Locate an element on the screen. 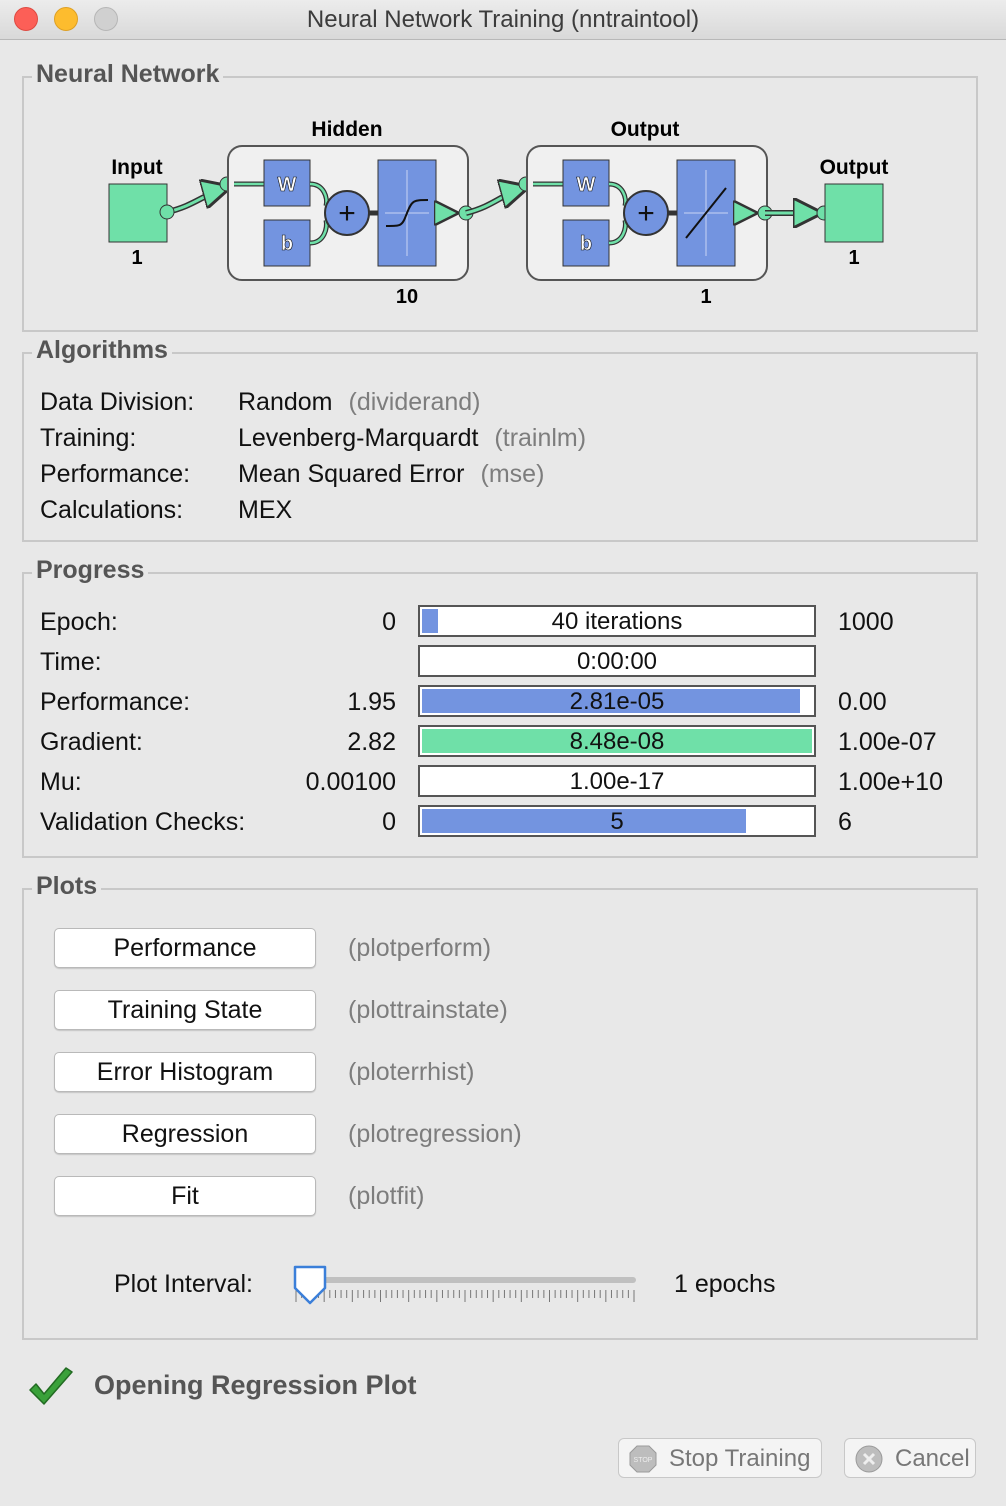 The height and width of the screenshot is (1506, 1006). progress-current-value: 0:00:00 is located at coordinates (617, 661).